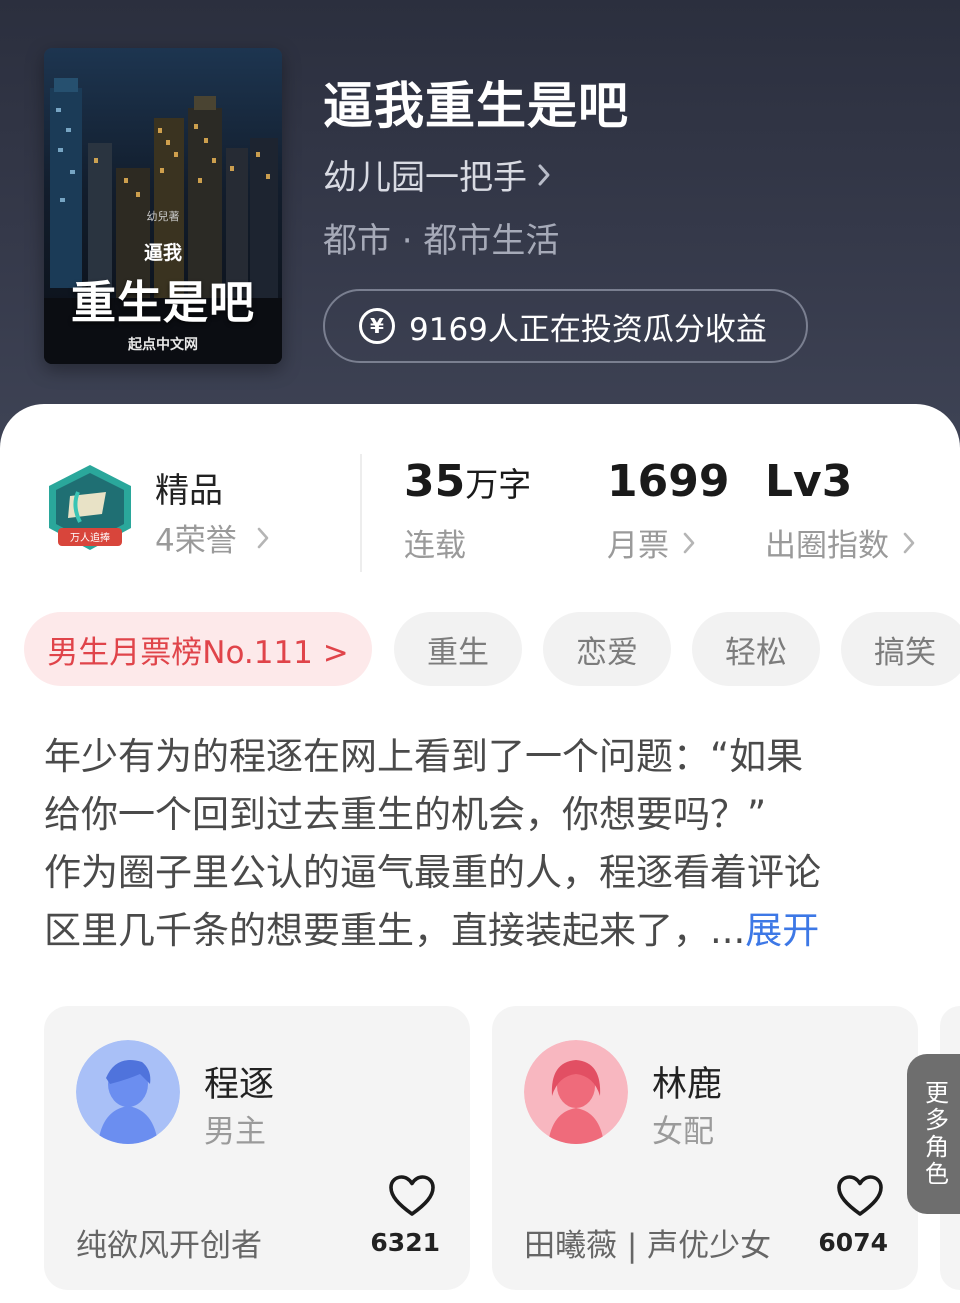 This screenshot has width=960, height=1303. Describe the element at coordinates (853, 1242) in the screenshot. I see `like-count: 6074` at that location.